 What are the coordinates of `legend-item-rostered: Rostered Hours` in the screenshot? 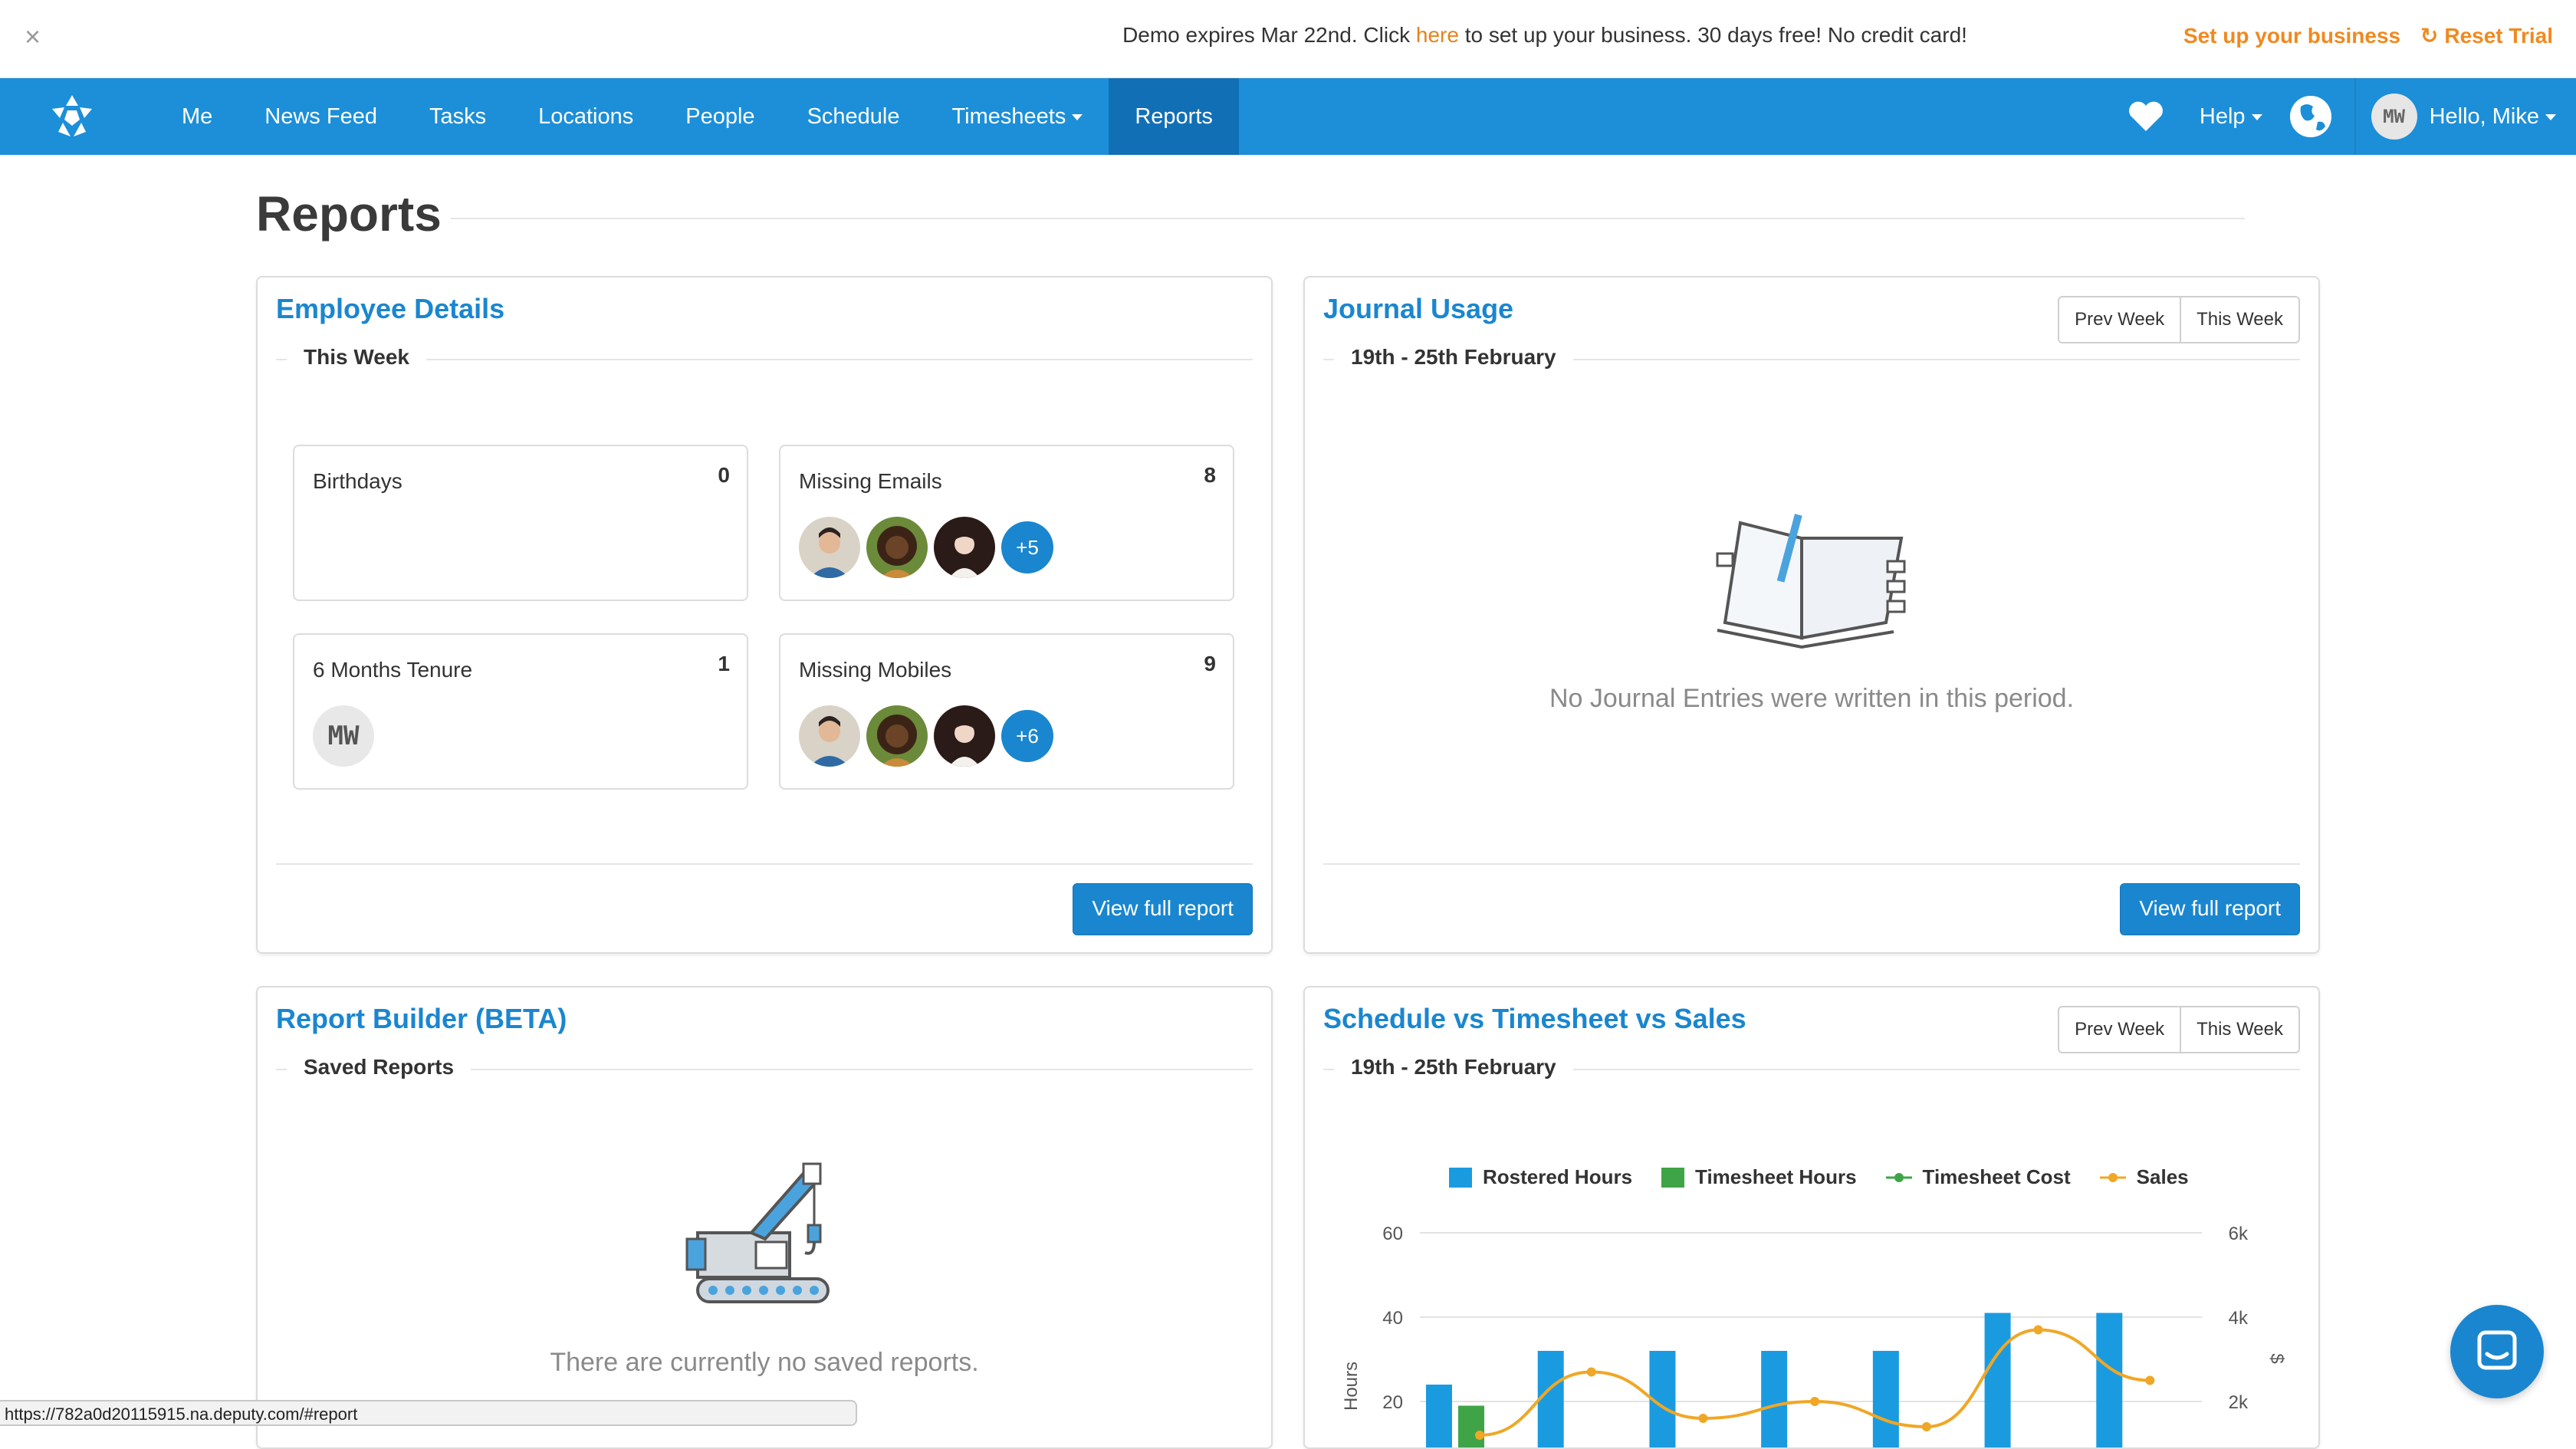 It's located at (1540, 1177).